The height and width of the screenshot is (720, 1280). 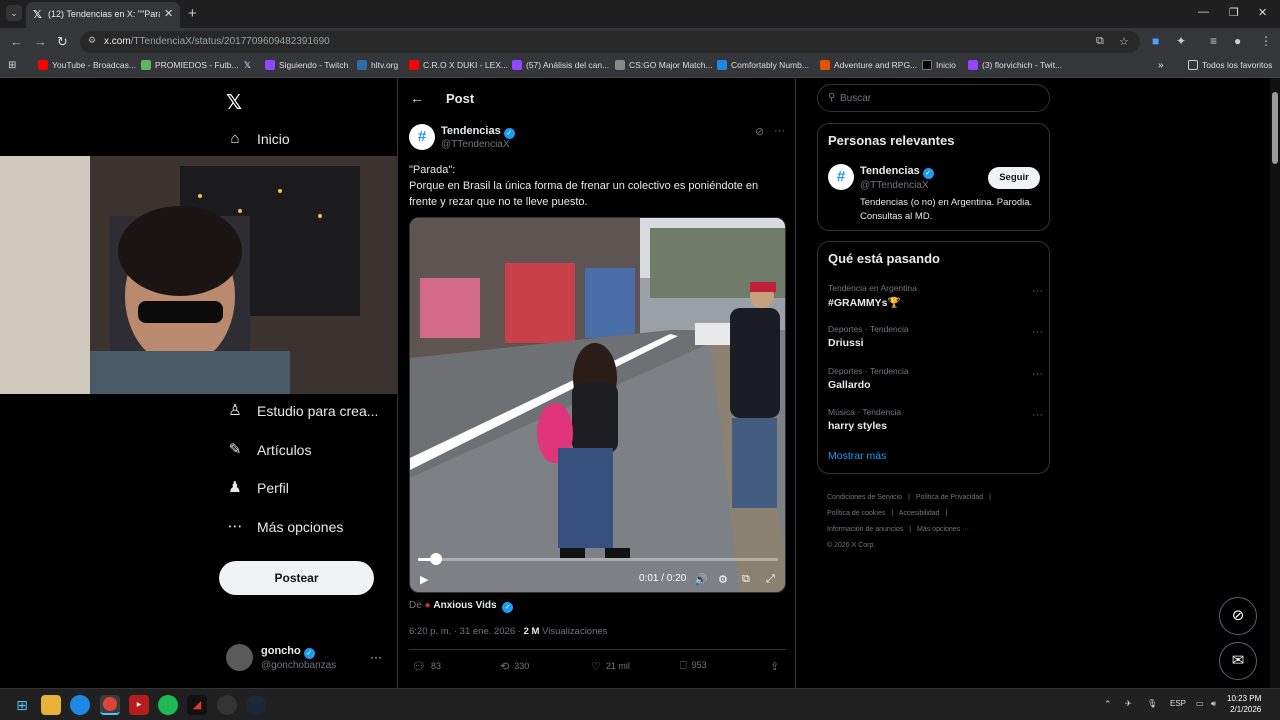 What do you see at coordinates (935, 336) in the screenshot?
I see `trend-item: Deportes · Tendencia Driussi ···` at bounding box center [935, 336].